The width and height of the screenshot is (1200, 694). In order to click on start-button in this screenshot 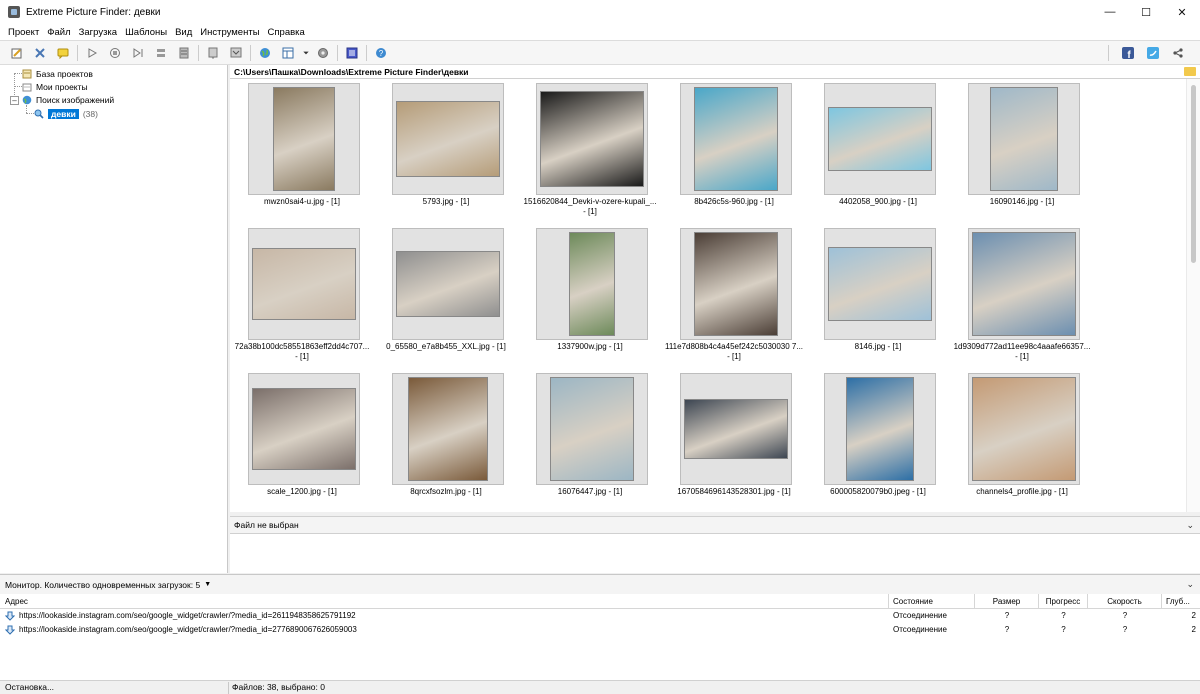, I will do `click(92, 53)`.